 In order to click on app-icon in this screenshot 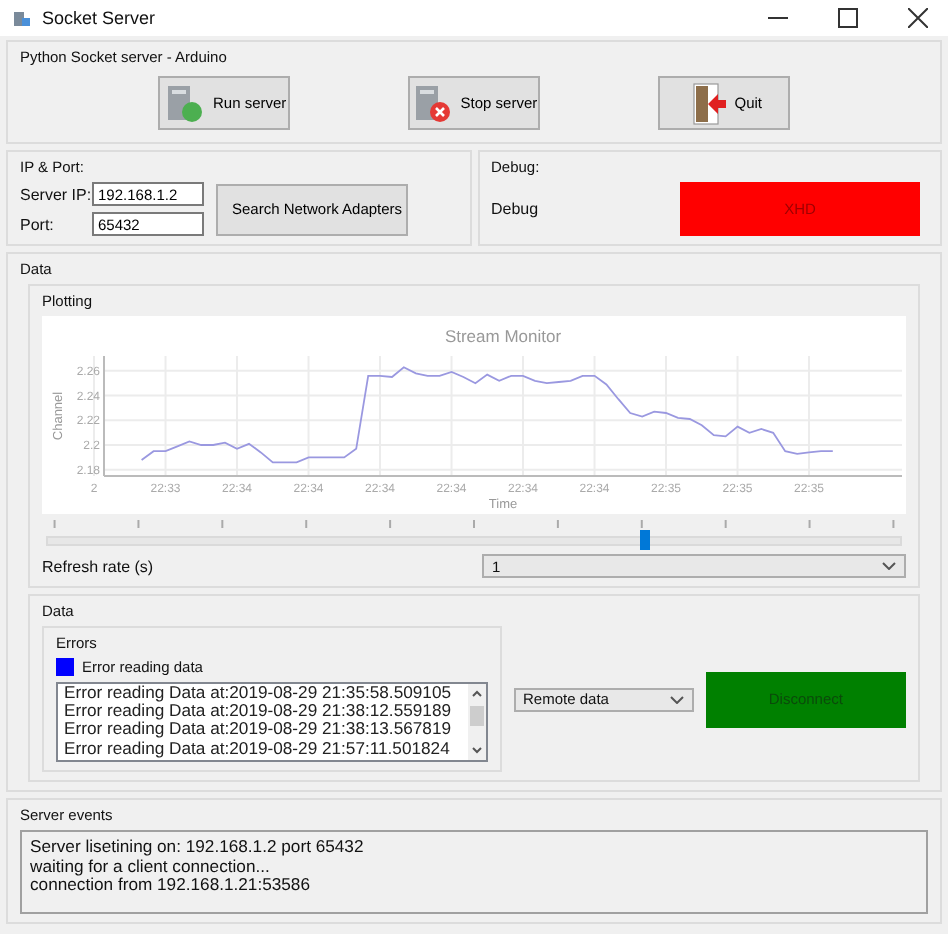, I will do `click(22, 18)`.